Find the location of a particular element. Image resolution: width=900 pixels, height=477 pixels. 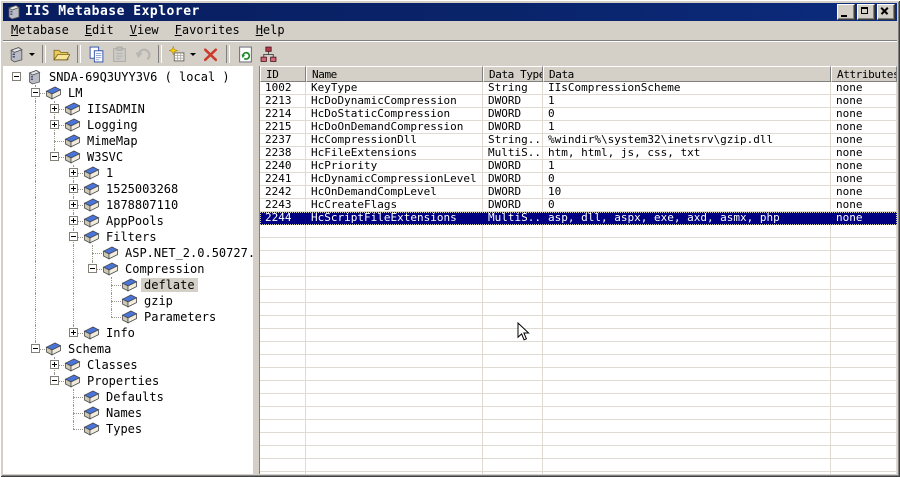

cell-data: htm, html, js, css, txt is located at coordinates (687, 153).